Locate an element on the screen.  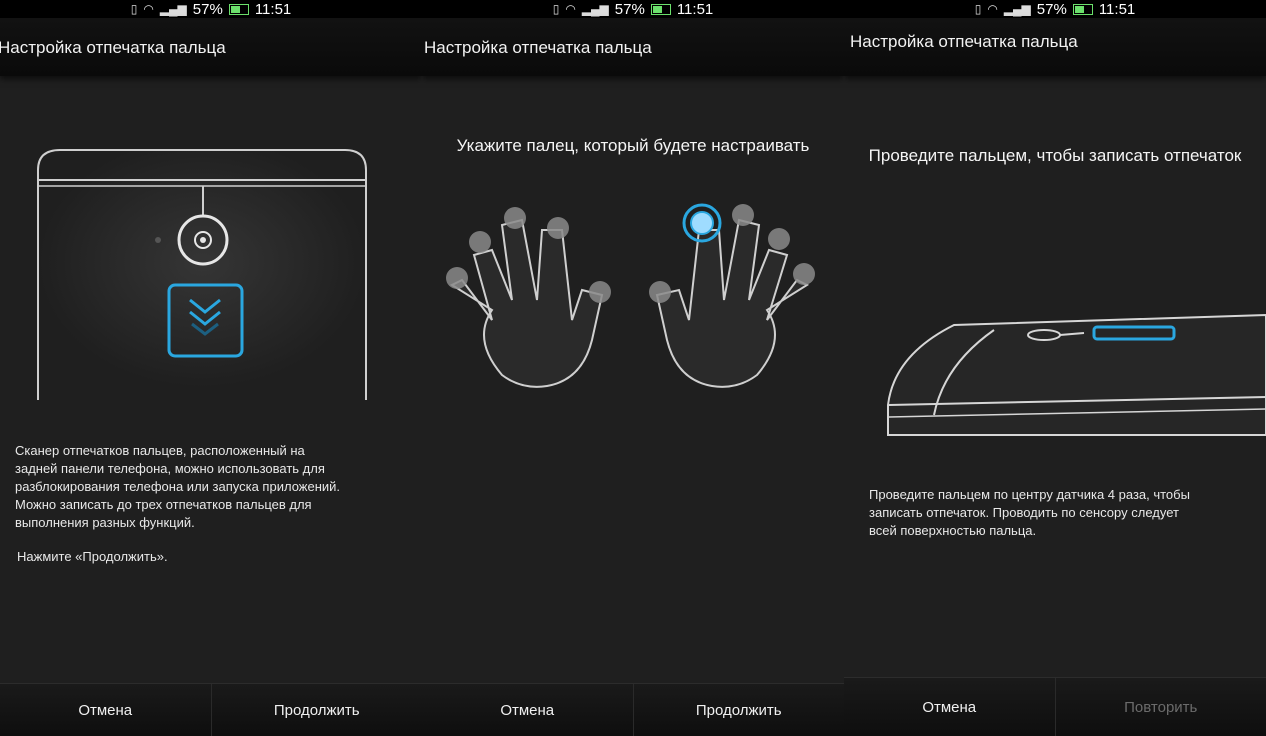
finger-right-ring is located at coordinates (779, 239).